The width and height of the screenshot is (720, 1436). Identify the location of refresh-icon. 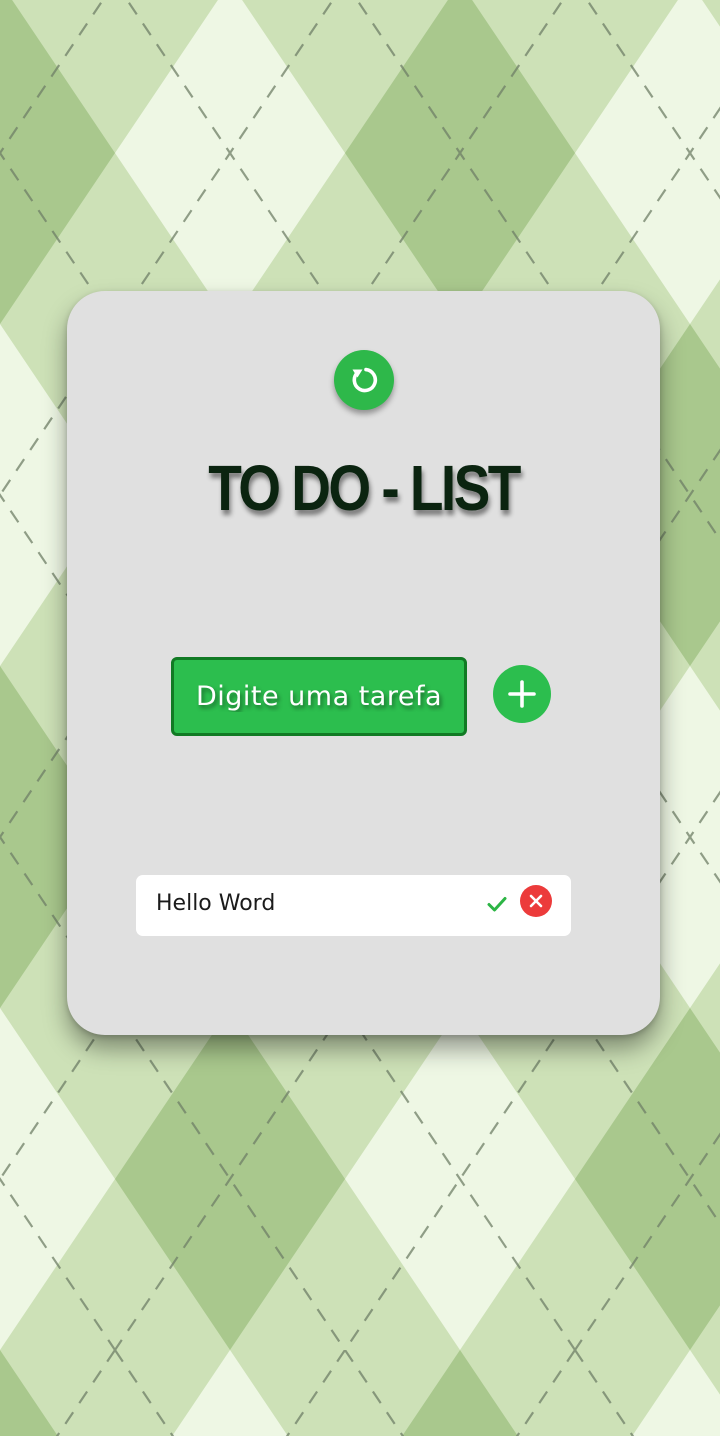
(364, 380).